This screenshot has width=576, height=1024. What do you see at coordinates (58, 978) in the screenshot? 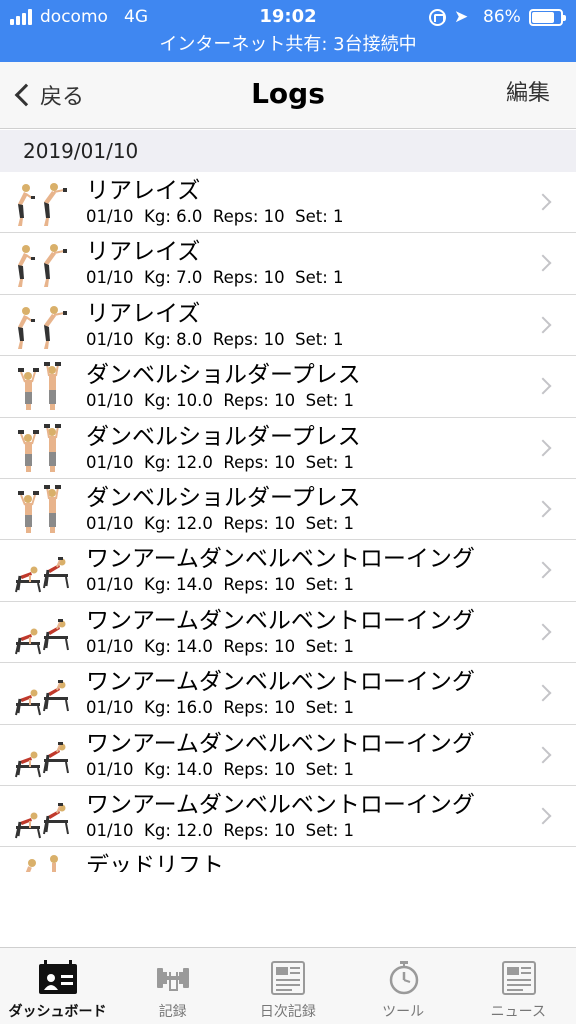
I see `dashboard-icon` at bounding box center [58, 978].